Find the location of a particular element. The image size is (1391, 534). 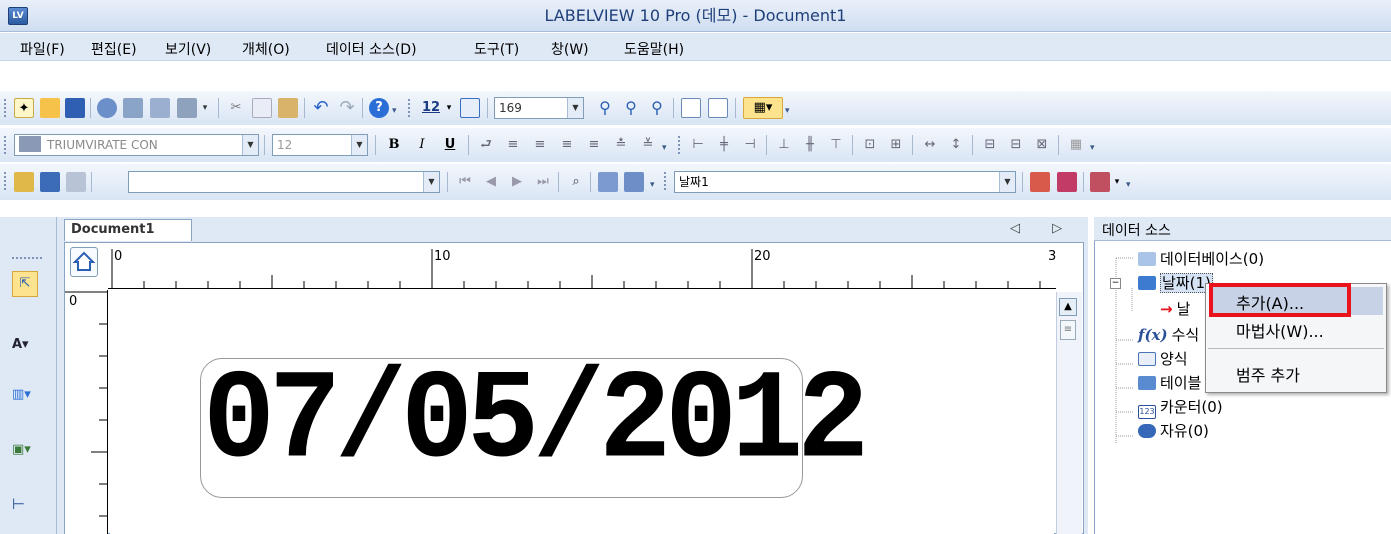

tree-item-table: 테이블 is located at coordinates (1169, 382).